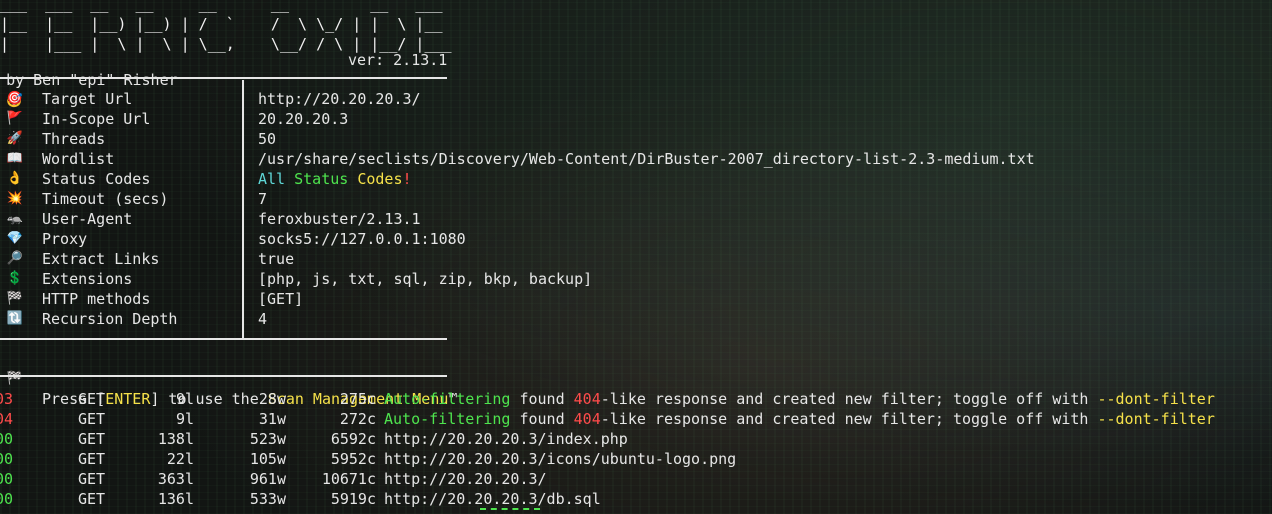 This screenshot has height=514, width=1272. What do you see at coordinates (636, 259) in the screenshot?
I see `config-row: 🔎 Extract Links true` at bounding box center [636, 259].